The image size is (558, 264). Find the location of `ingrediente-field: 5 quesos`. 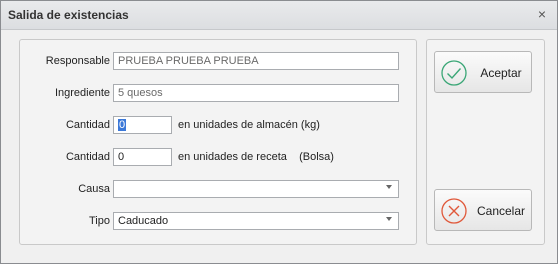

ingrediente-field: 5 quesos is located at coordinates (256, 93).